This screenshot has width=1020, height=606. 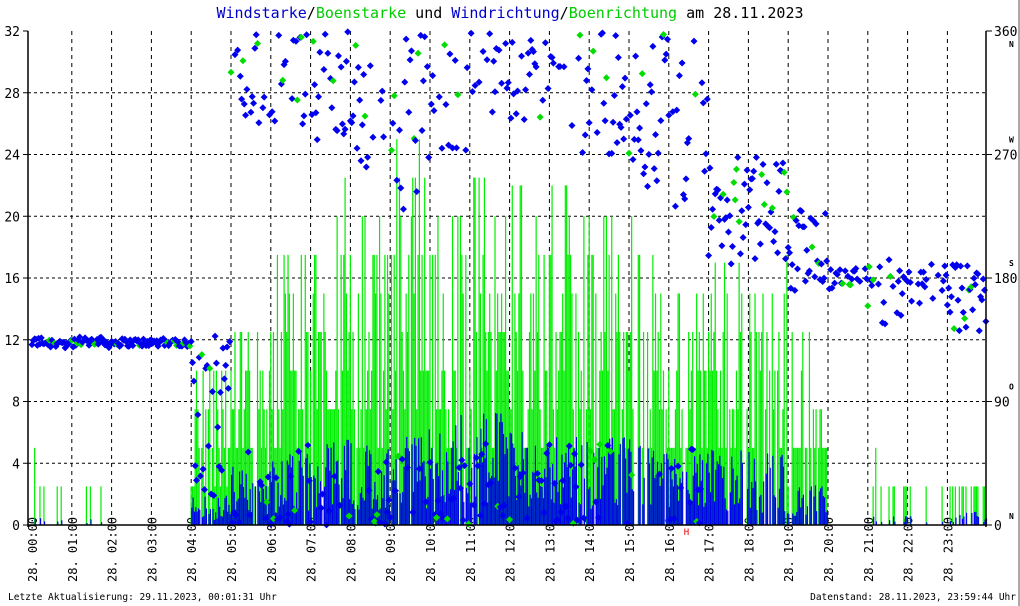 What do you see at coordinates (12, 341) in the screenshot?
I see `y-tick-label: 12` at bounding box center [12, 341].